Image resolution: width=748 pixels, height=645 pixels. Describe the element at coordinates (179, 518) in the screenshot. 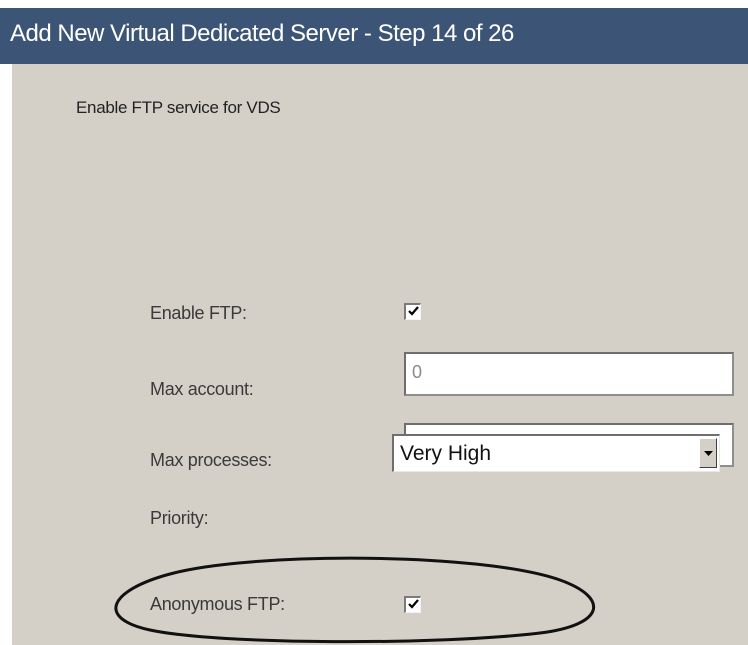

I see `priority-label: Priority:` at that location.